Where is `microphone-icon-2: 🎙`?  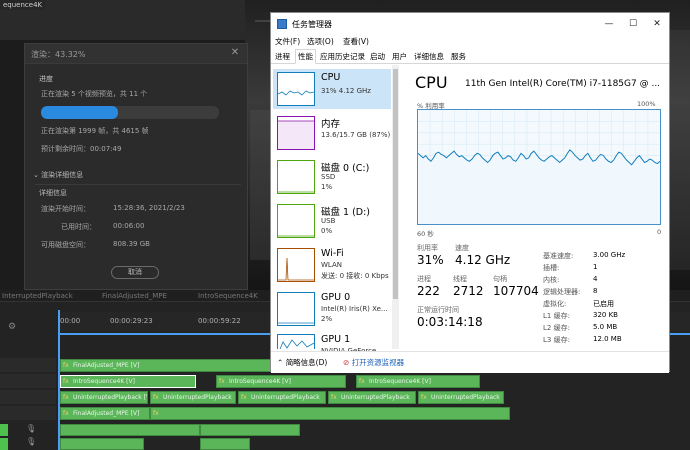
microphone-icon-2: 🎙 is located at coordinates (31, 441).